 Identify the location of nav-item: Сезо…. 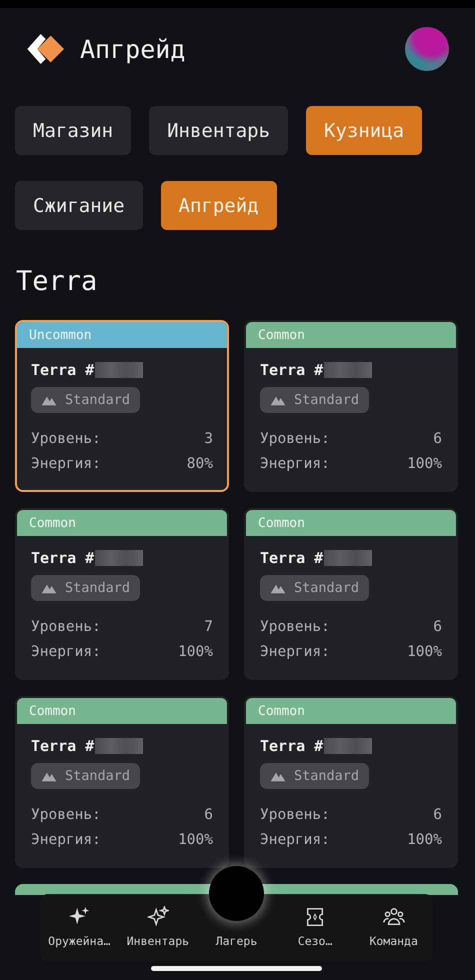
(315, 927).